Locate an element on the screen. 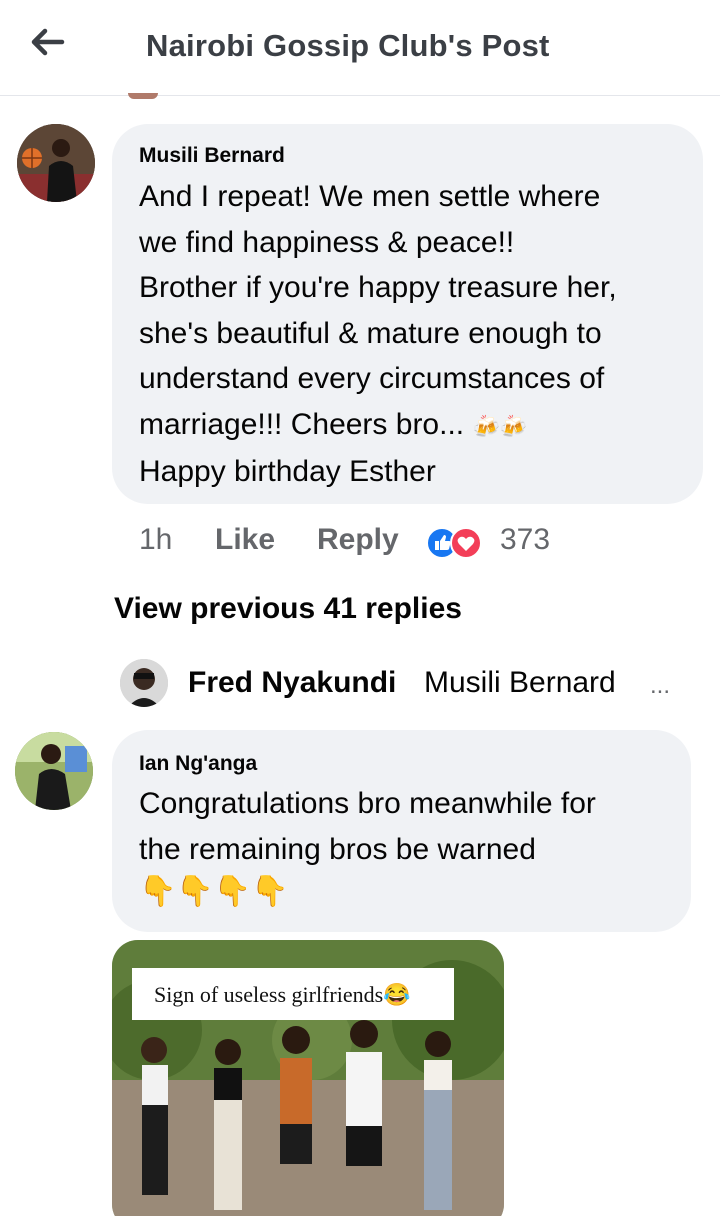 This screenshot has height=1216, width=720. comment-author: Musili Bernard is located at coordinates (212, 156).